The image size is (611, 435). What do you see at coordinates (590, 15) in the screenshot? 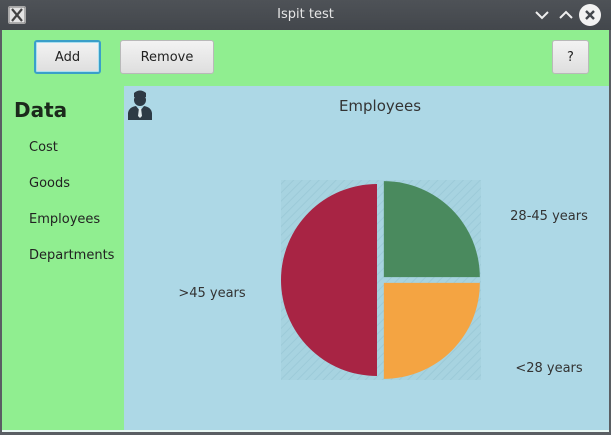
I see `close-icon` at bounding box center [590, 15].